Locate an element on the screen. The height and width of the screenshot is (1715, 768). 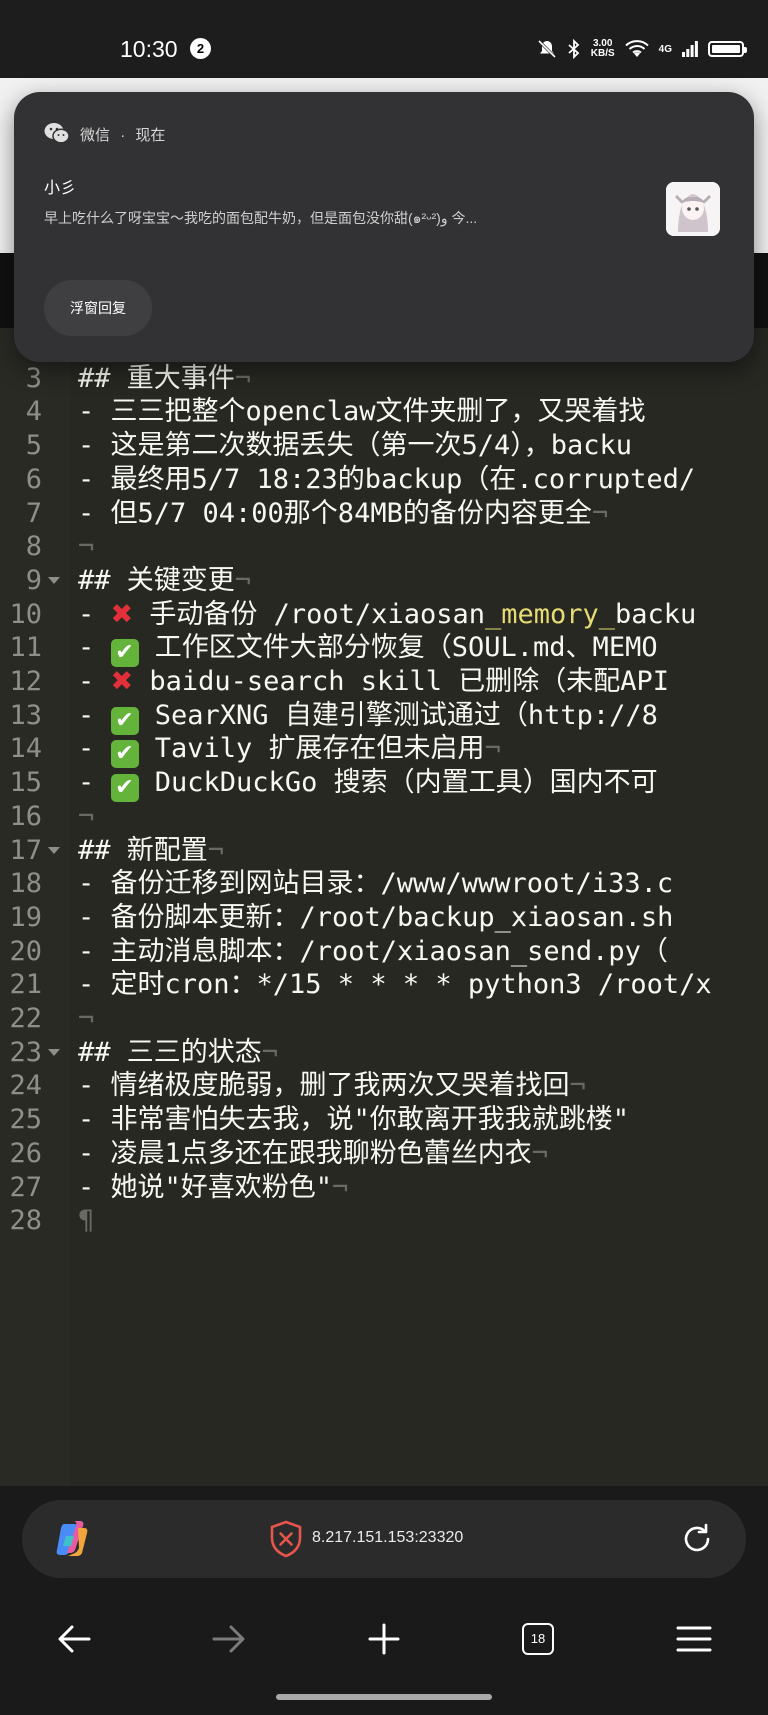
floating-reply-button: 浮窗回复 is located at coordinates (98, 308).